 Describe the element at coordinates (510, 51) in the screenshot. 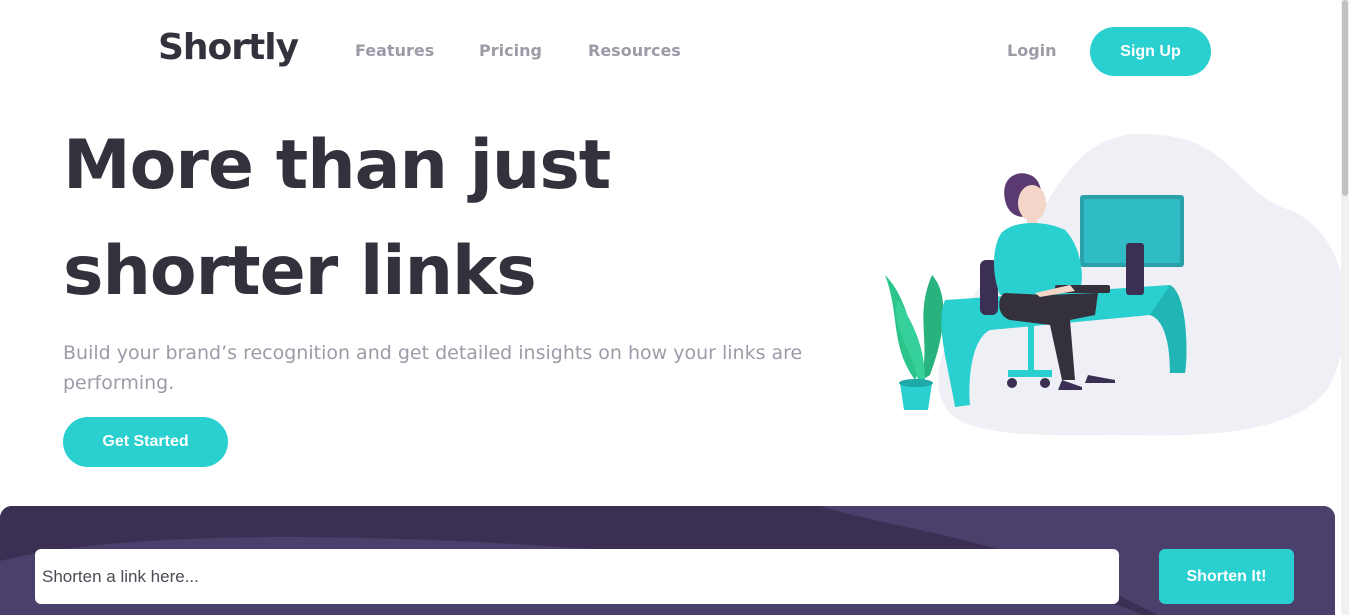

I see `nav-link-pricing: Pricing` at that location.